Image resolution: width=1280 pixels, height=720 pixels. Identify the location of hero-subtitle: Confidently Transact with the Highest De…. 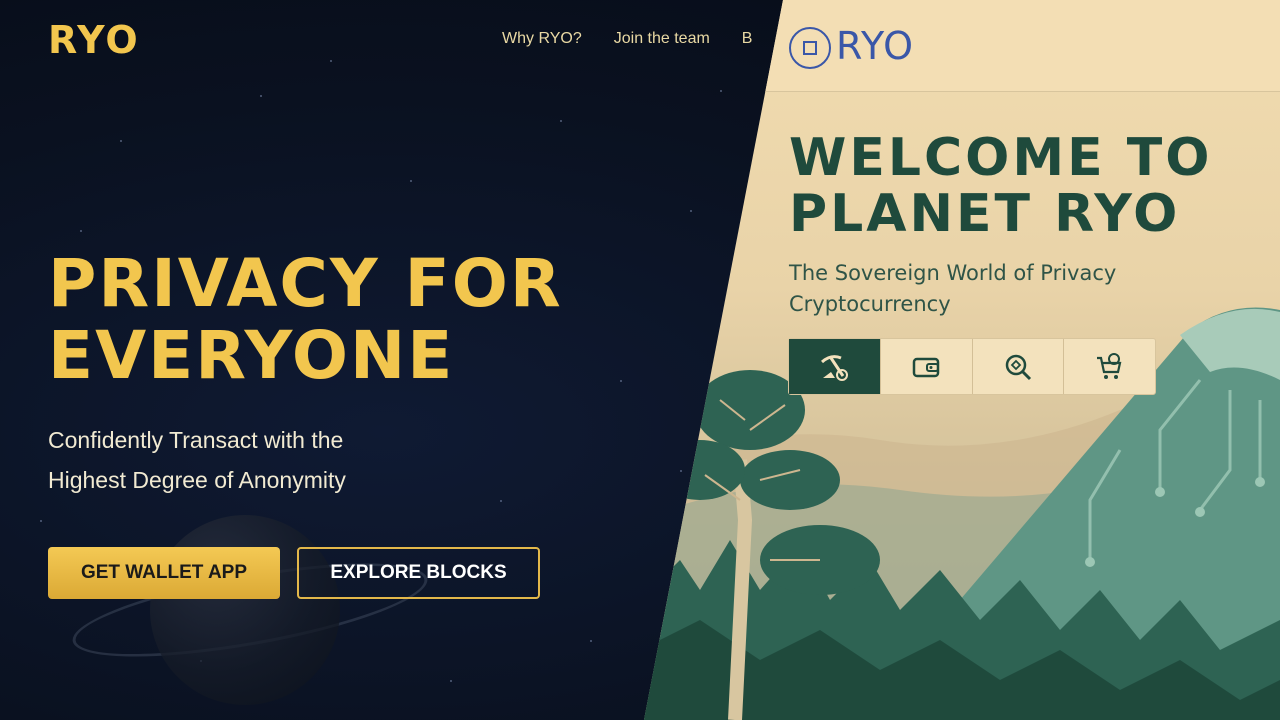
(258, 460).